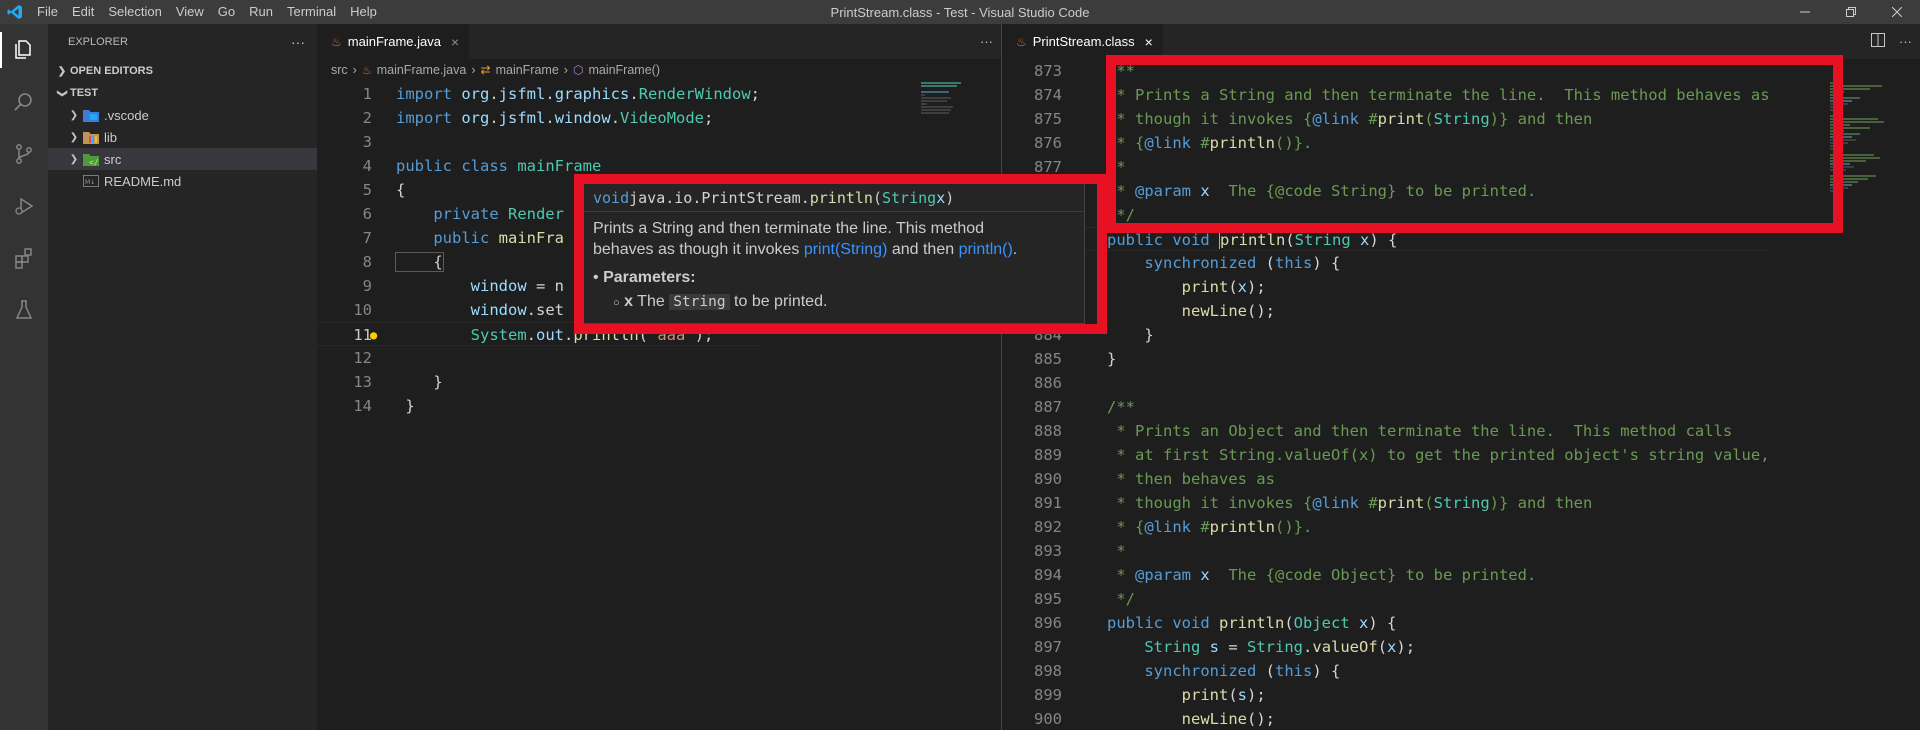  I want to click on line-number: 884, so click(1048, 335).